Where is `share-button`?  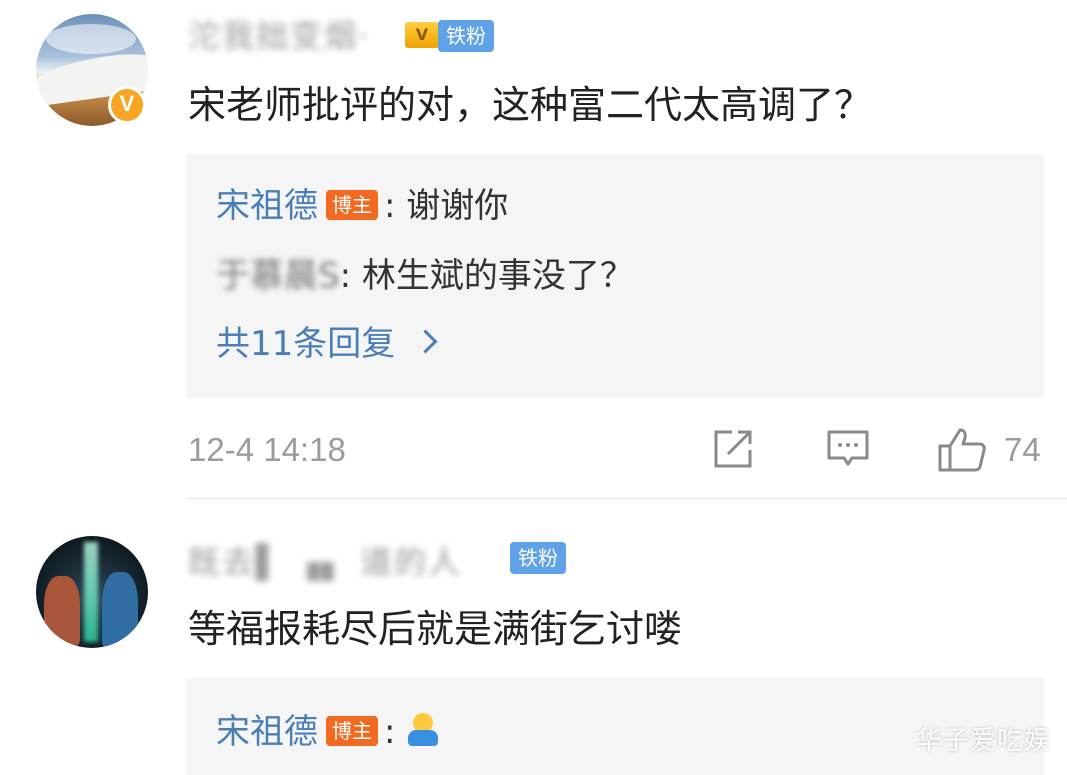 share-button is located at coordinates (734, 450).